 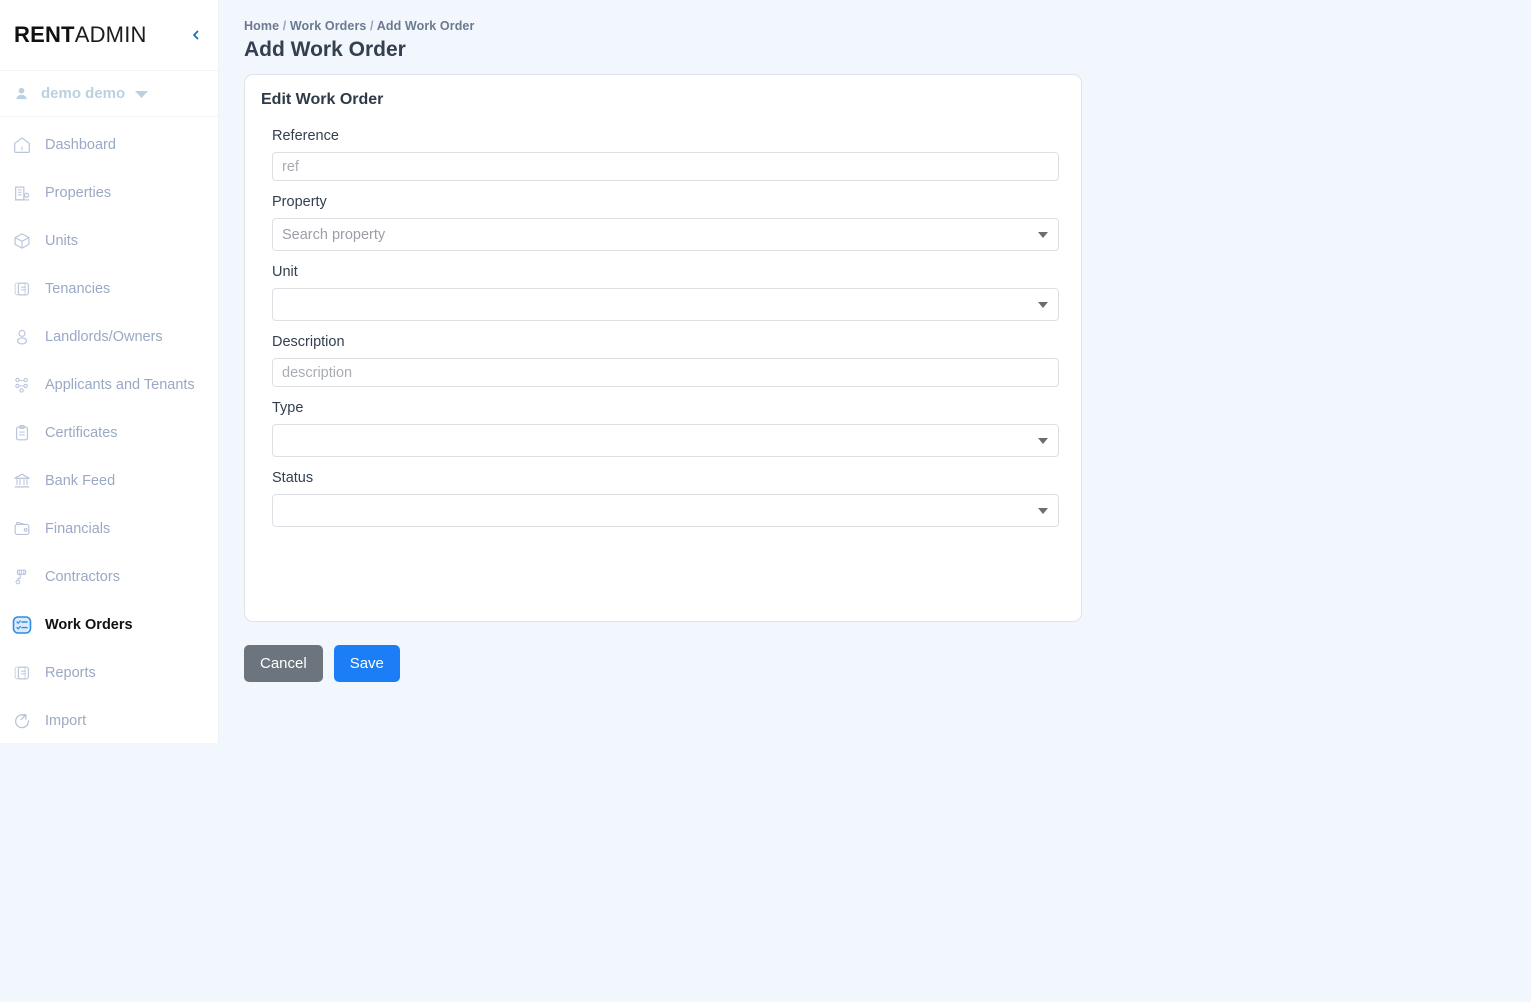 I want to click on status-select, so click(x=665, y=510).